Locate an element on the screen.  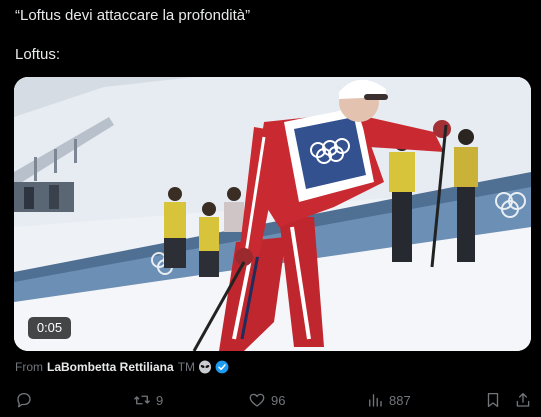
reply-icon is located at coordinates (24, 400).